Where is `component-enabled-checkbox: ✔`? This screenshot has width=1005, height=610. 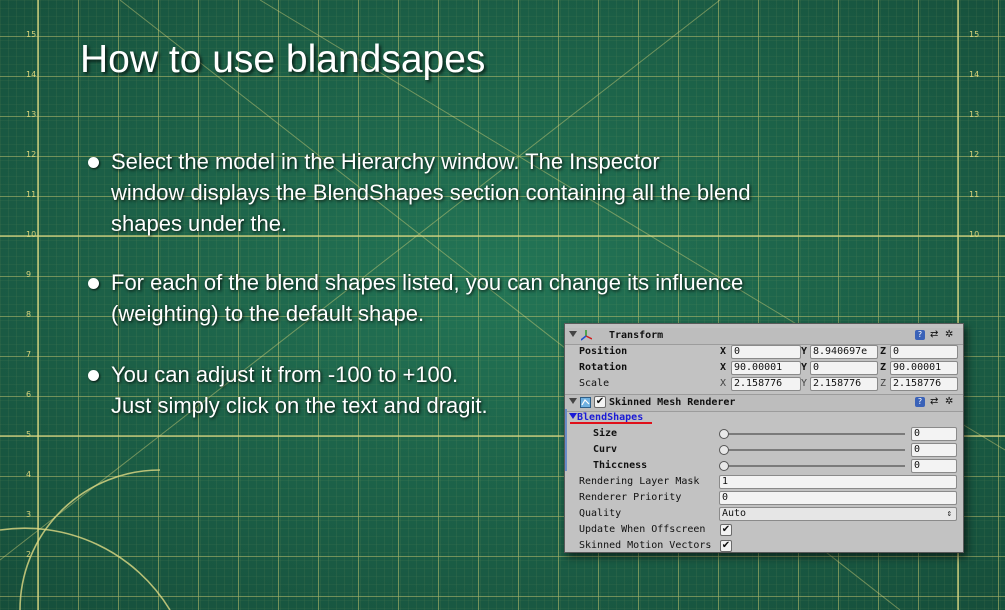
component-enabled-checkbox: ✔ is located at coordinates (600, 402).